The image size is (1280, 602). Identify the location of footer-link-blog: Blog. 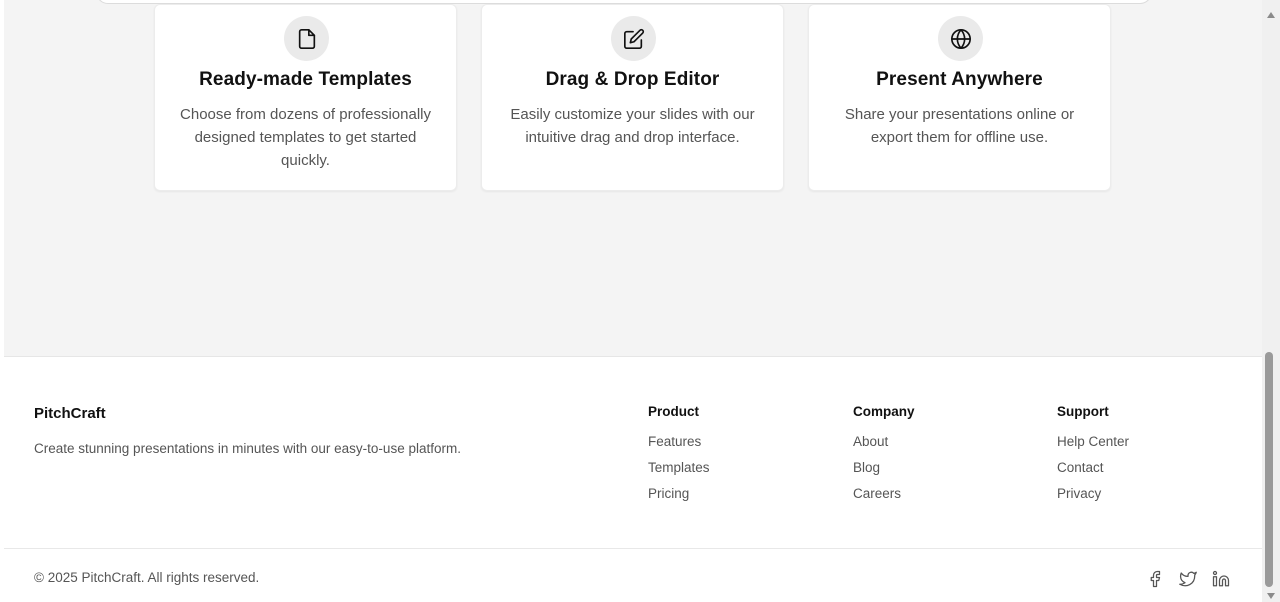
(884, 469).